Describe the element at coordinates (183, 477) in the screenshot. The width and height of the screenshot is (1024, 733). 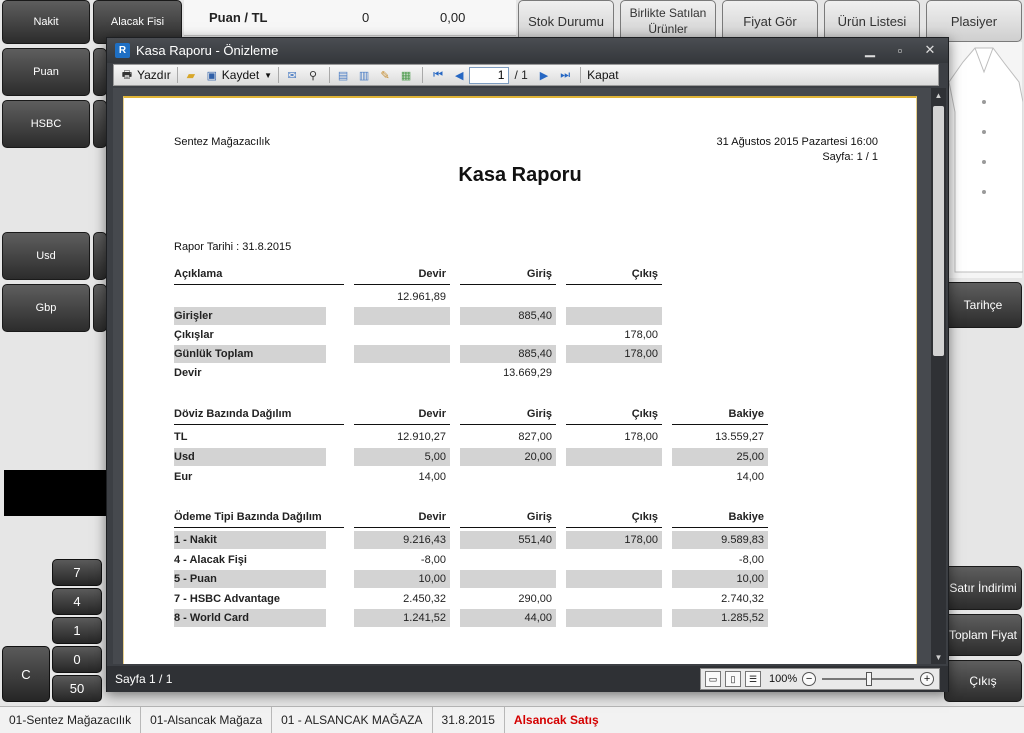
I see `row-label: Eur` at that location.